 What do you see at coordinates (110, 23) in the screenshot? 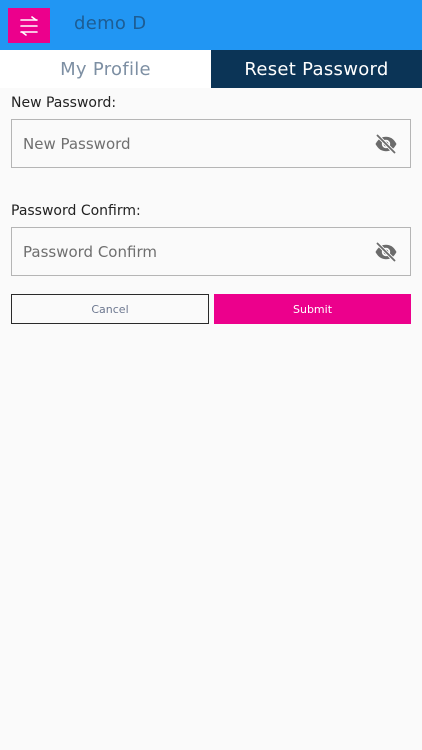
I see `header-title: demo D` at bounding box center [110, 23].